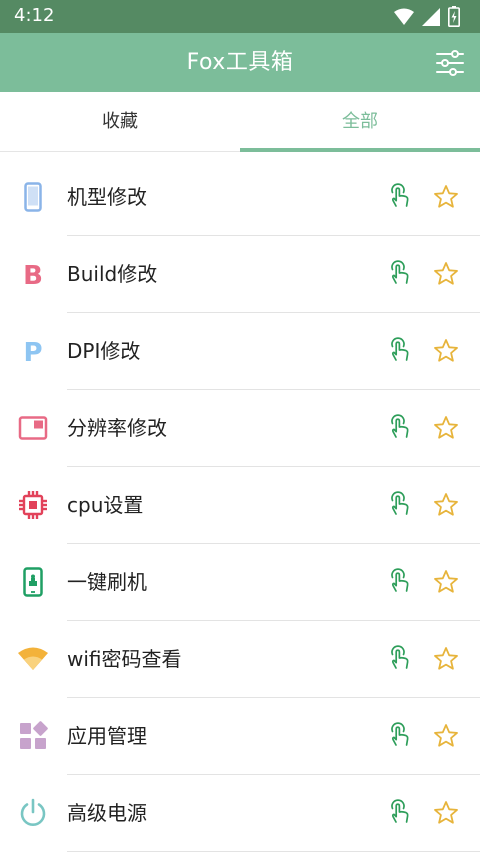  What do you see at coordinates (107, 582) in the screenshot?
I see `list-item-label: 一键刷机` at bounding box center [107, 582].